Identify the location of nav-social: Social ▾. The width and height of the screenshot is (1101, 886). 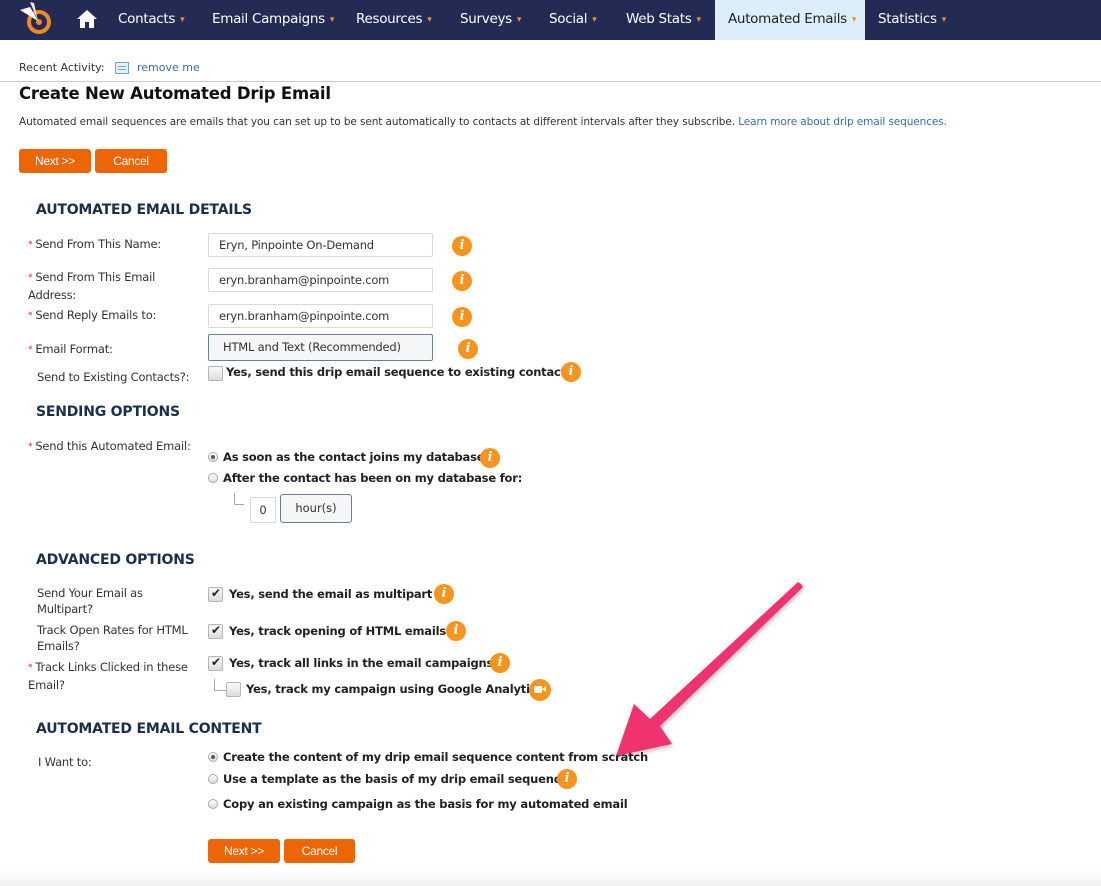
(573, 20).